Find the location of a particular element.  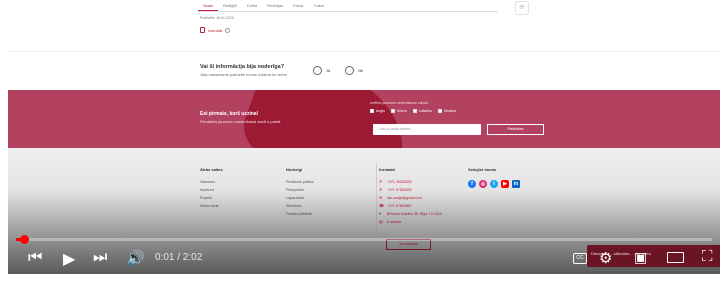

lang-russian: Krievu is located at coordinates (398, 111).